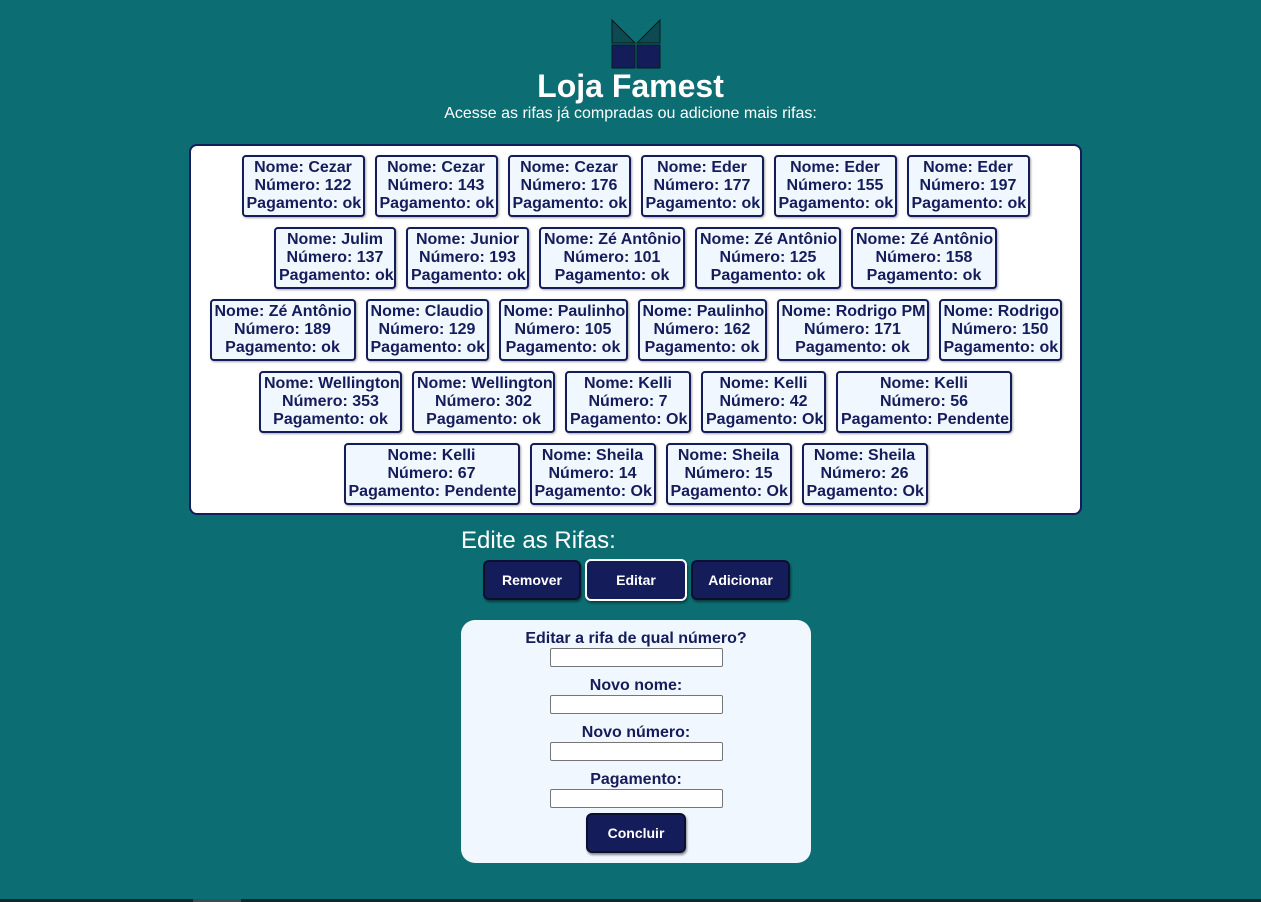 This screenshot has width=1261, height=902. What do you see at coordinates (532, 580) in the screenshot?
I see `remove-button: Remover` at bounding box center [532, 580].